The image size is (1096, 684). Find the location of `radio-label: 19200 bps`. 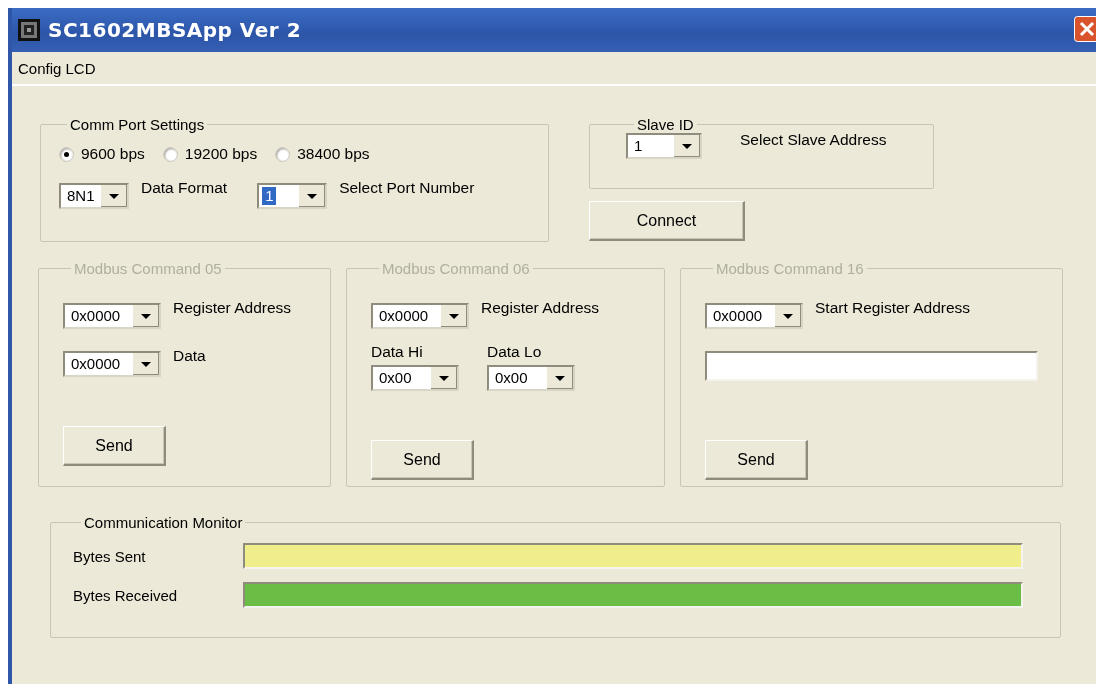

radio-label: 19200 bps is located at coordinates (221, 154).